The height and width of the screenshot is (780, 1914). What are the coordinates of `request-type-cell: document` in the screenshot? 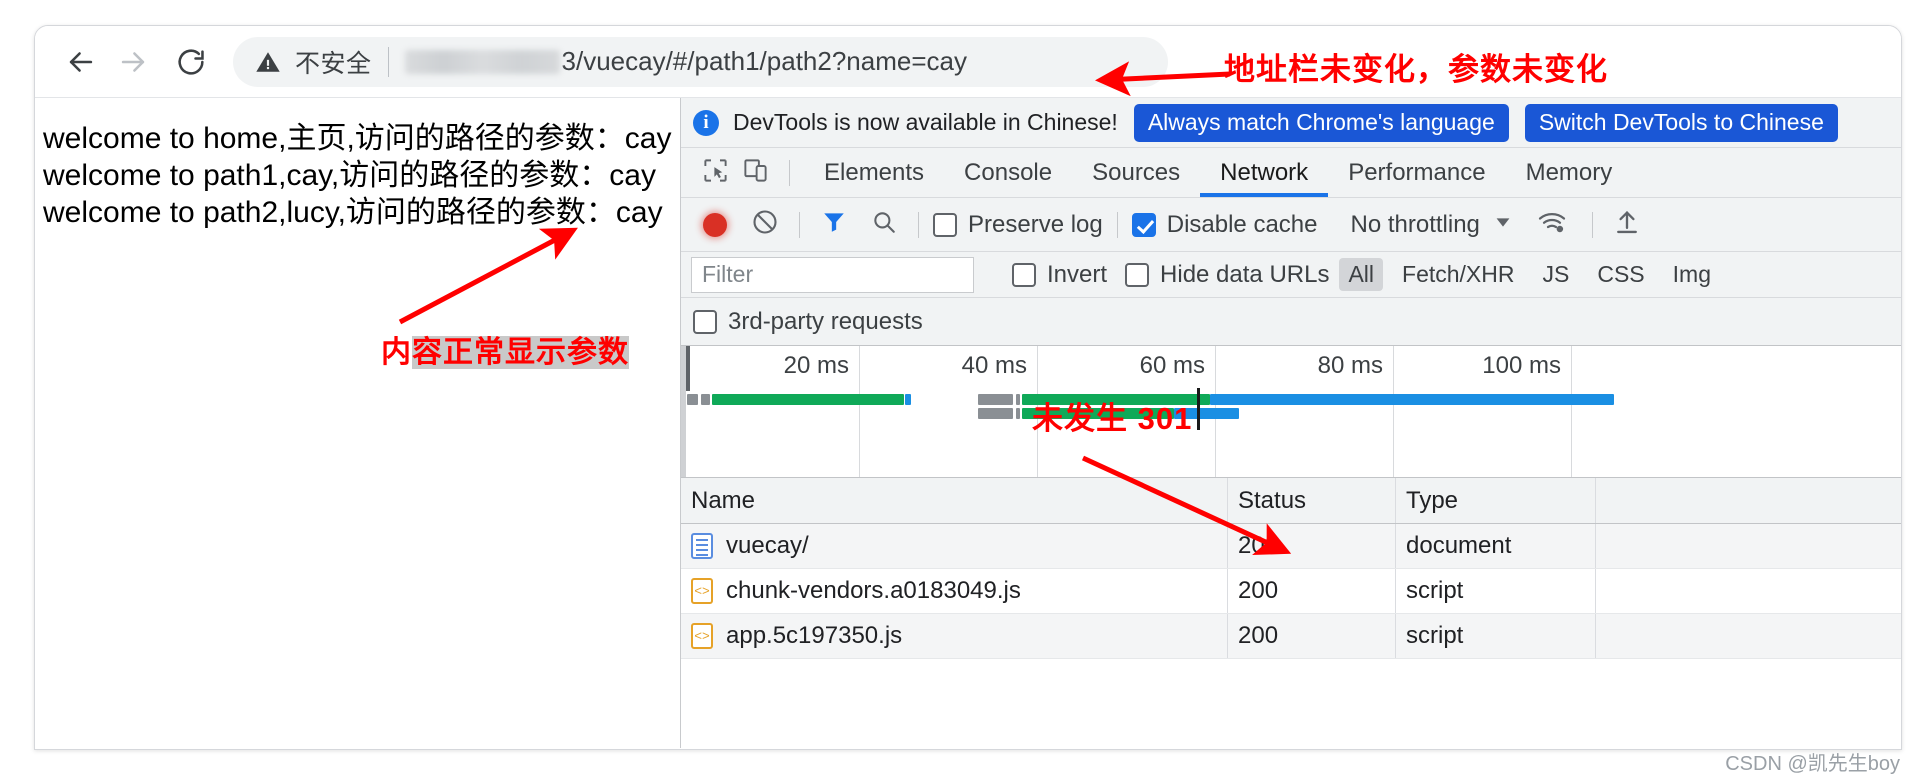 It's located at (1496, 546).